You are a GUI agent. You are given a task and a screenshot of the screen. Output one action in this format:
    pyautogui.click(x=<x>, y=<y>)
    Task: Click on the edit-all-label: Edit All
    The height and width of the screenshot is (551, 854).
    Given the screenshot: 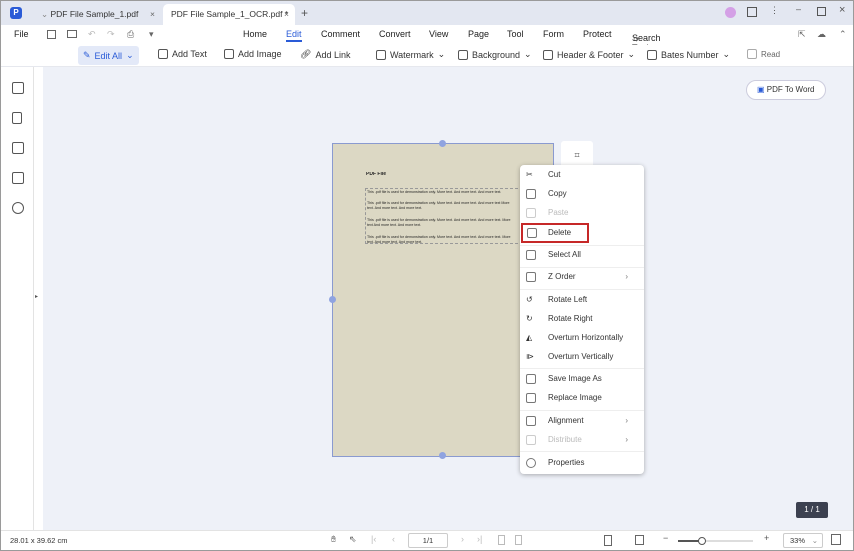 What is the action you would take?
    pyautogui.click(x=108, y=55)
    